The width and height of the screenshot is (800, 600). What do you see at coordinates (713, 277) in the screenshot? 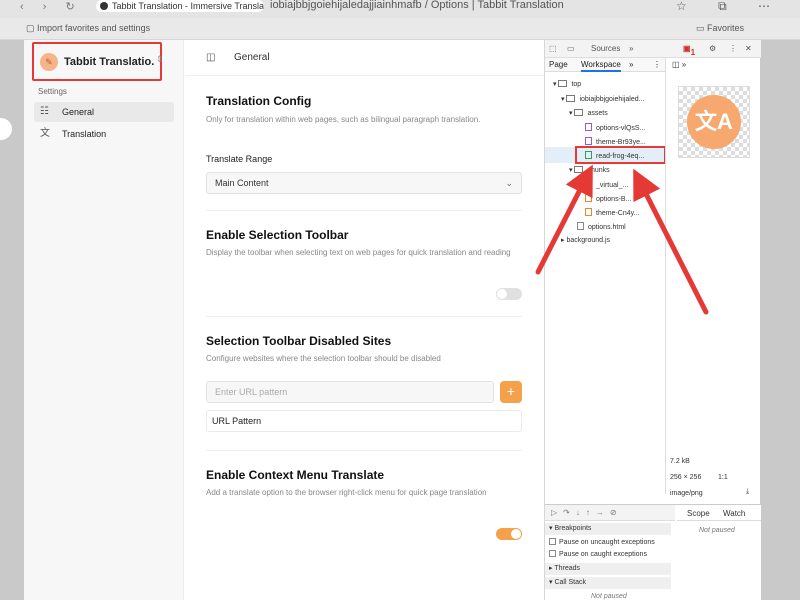
I see `image-preview-pane: ◫ » 文A 7.2 kB 256 × 256 1:1 image/png ⤓` at bounding box center [713, 277].